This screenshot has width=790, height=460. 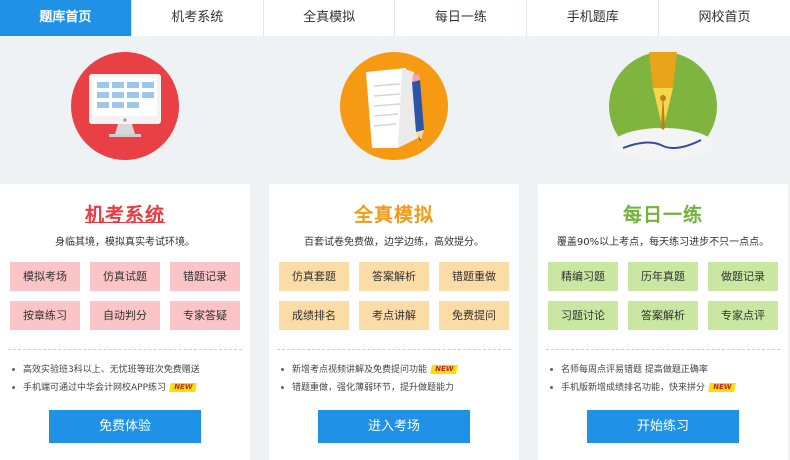 What do you see at coordinates (663, 242) in the screenshot?
I see `card-subtitle: 覆盖90%以上考点，每天练习进步不只一点点。` at bounding box center [663, 242].